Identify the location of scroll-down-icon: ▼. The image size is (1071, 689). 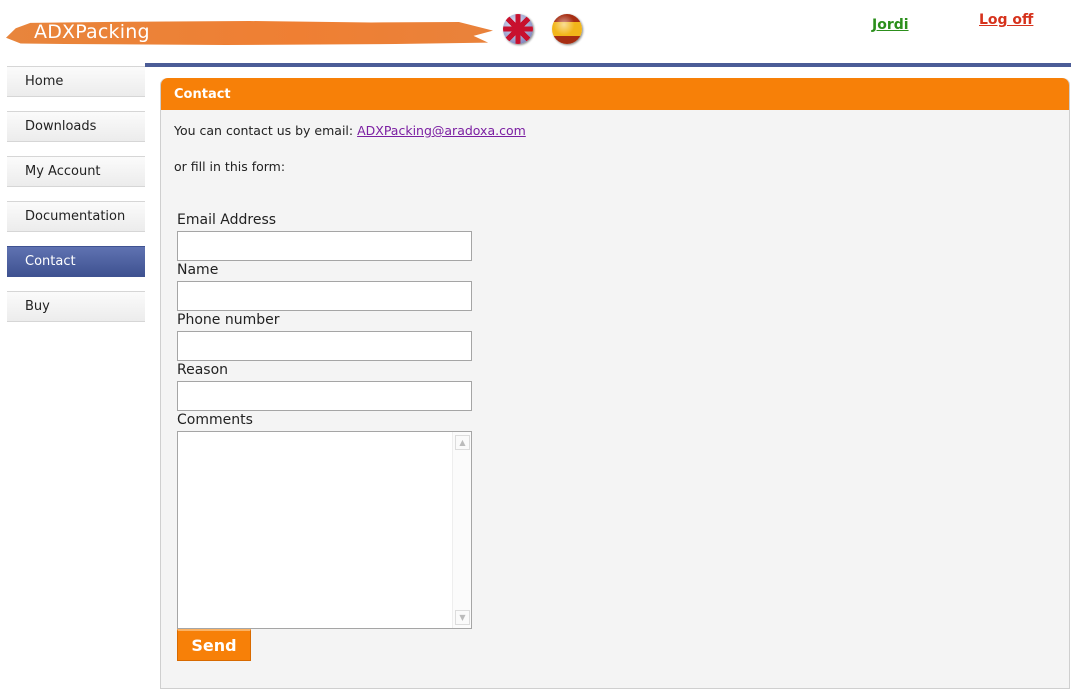
(462, 617).